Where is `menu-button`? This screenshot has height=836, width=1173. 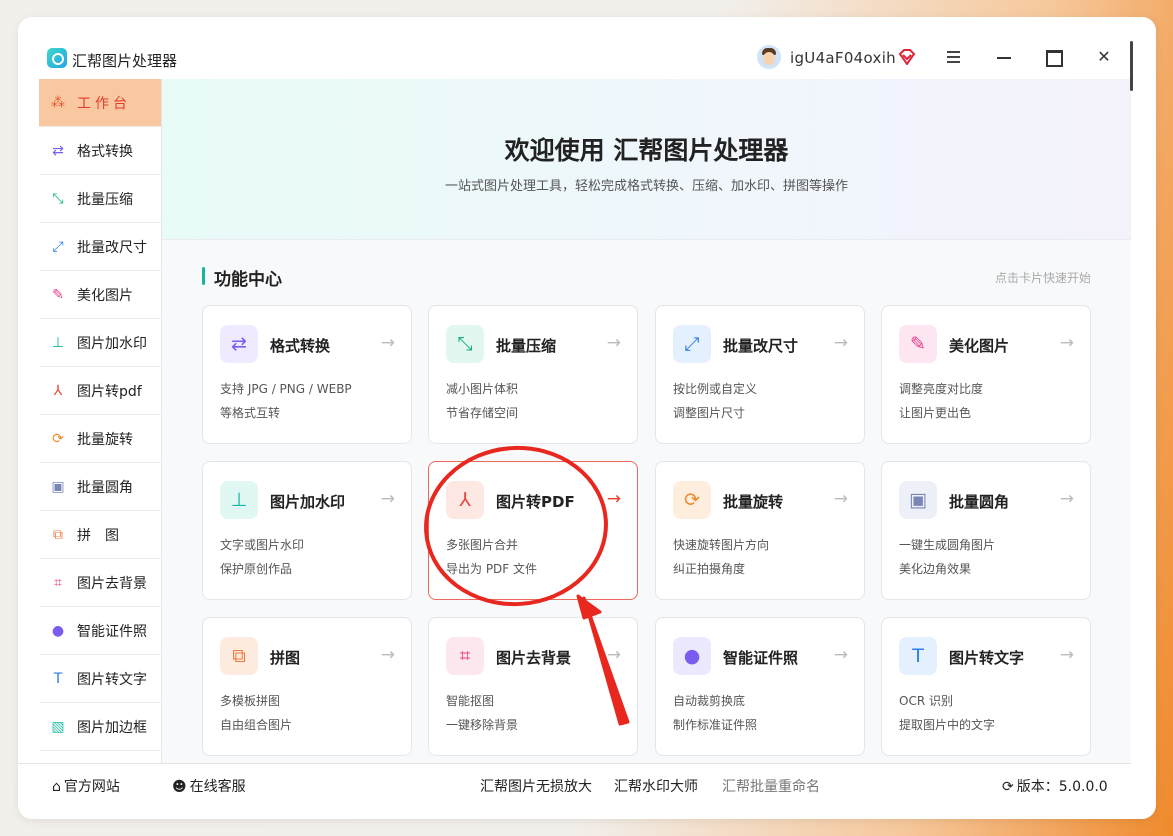
menu-button is located at coordinates (954, 57).